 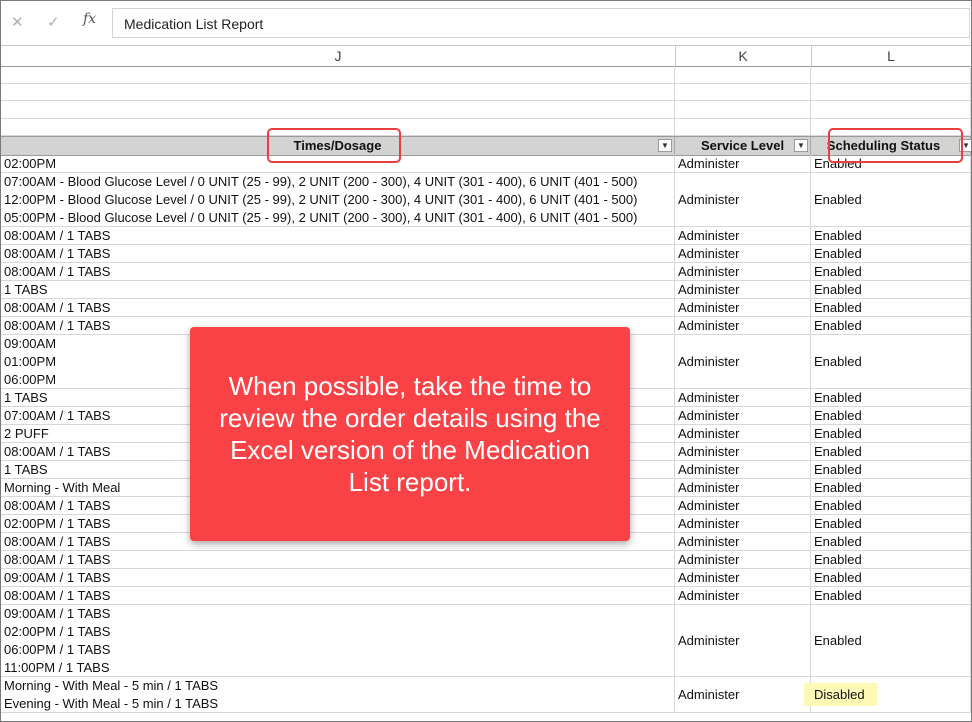 I want to click on checkmark-icon: ✓, so click(x=53, y=22).